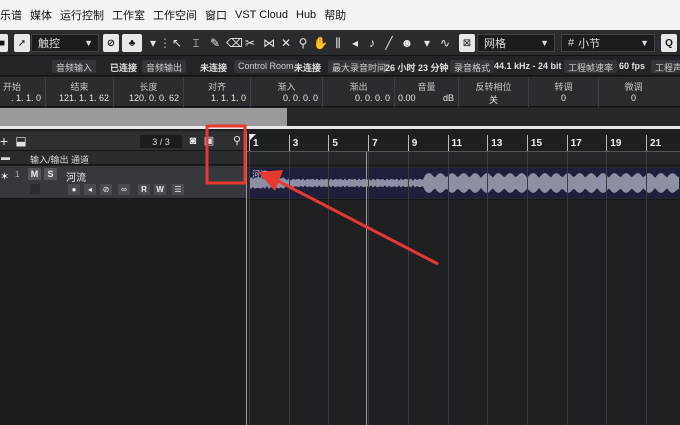 The image size is (680, 425). Describe the element at coordinates (90, 189) in the screenshot. I see `monitor-icon: ◂` at that location.